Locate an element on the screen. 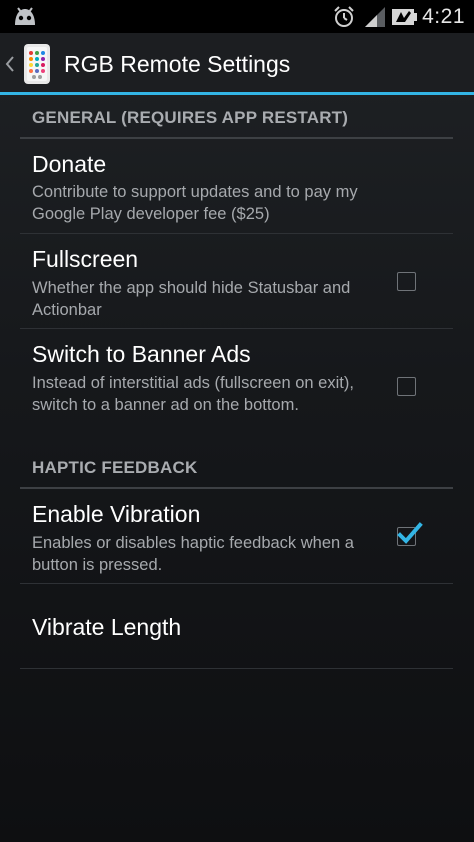 The height and width of the screenshot is (842, 474). pref-title: Donate is located at coordinates (69, 164).